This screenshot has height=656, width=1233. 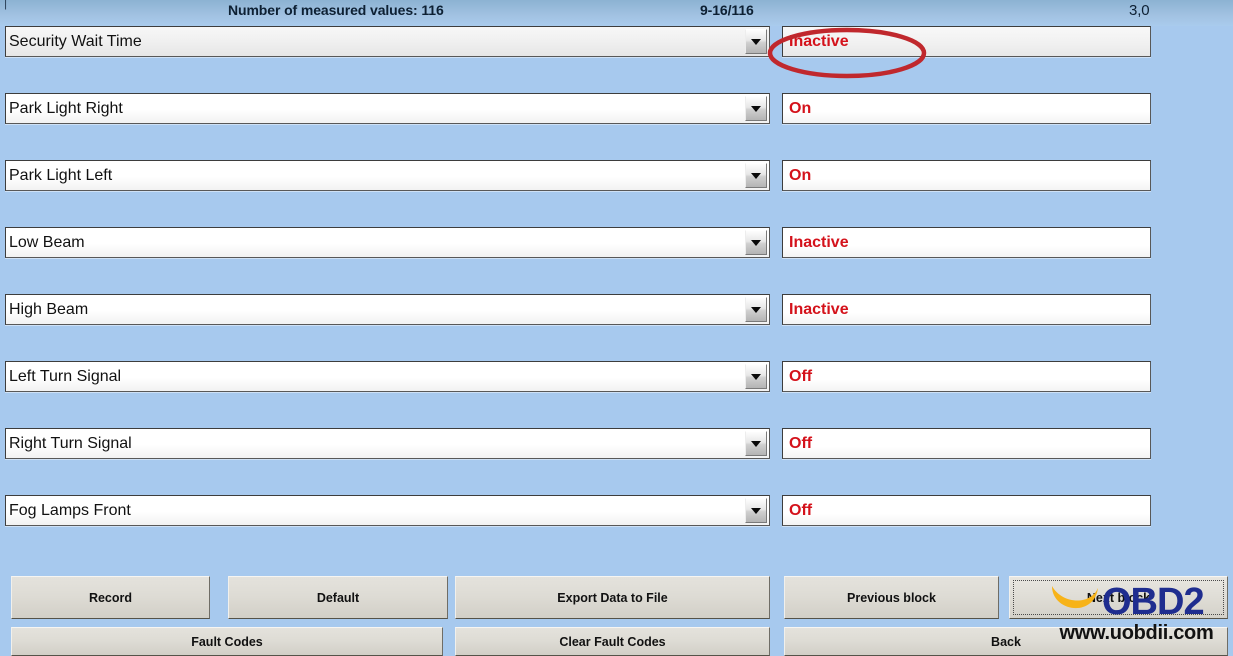 I want to click on measurement-name-label: Park Light Right, so click(x=66, y=108).